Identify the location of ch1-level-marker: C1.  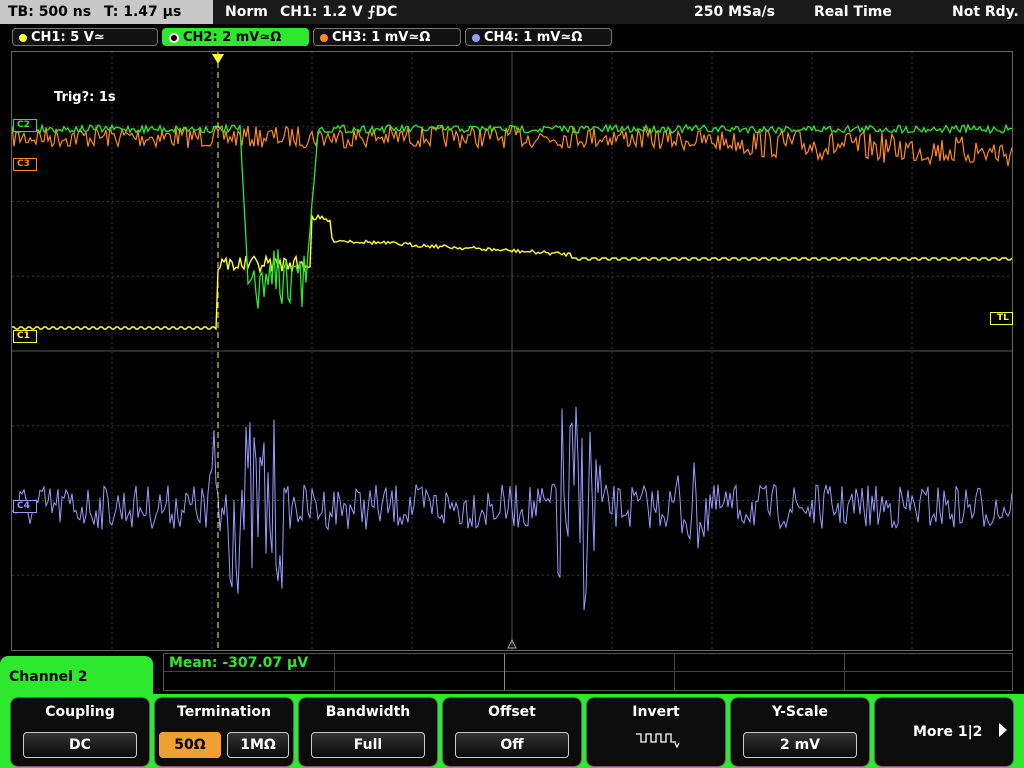
(25, 336).